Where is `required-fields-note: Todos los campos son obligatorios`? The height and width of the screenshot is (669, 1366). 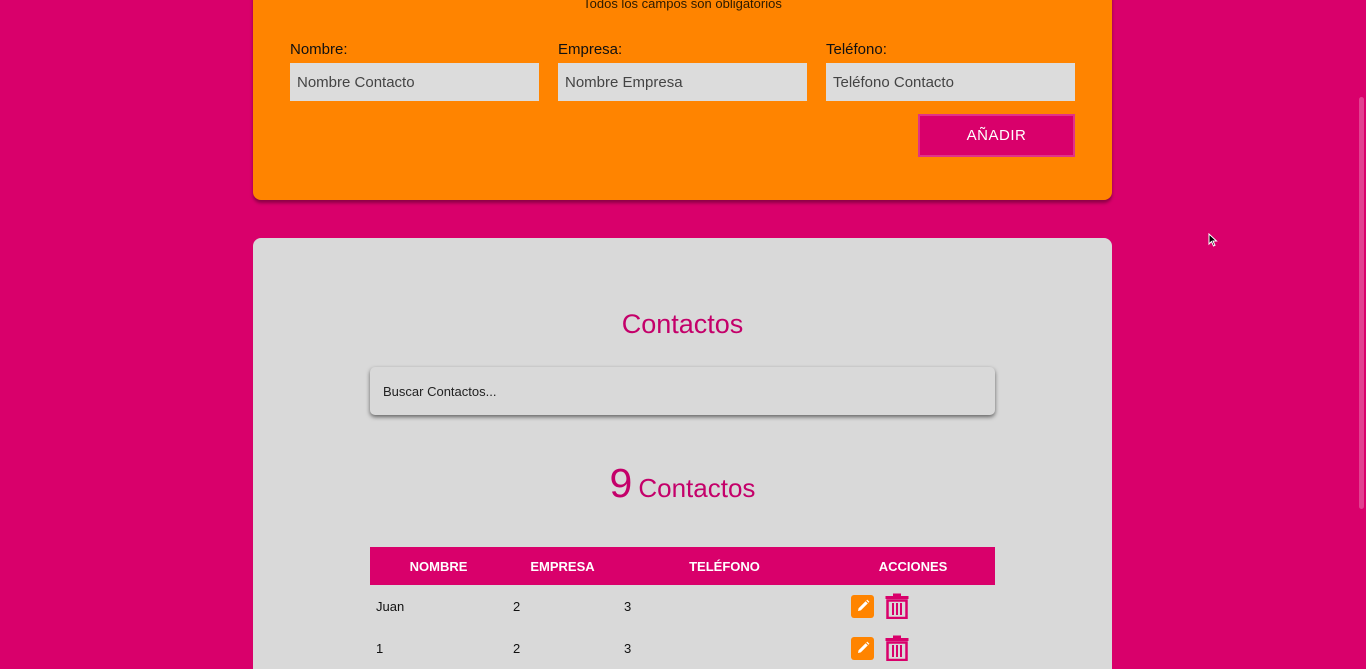
required-fields-note: Todos los campos son obligatorios is located at coordinates (682, 5).